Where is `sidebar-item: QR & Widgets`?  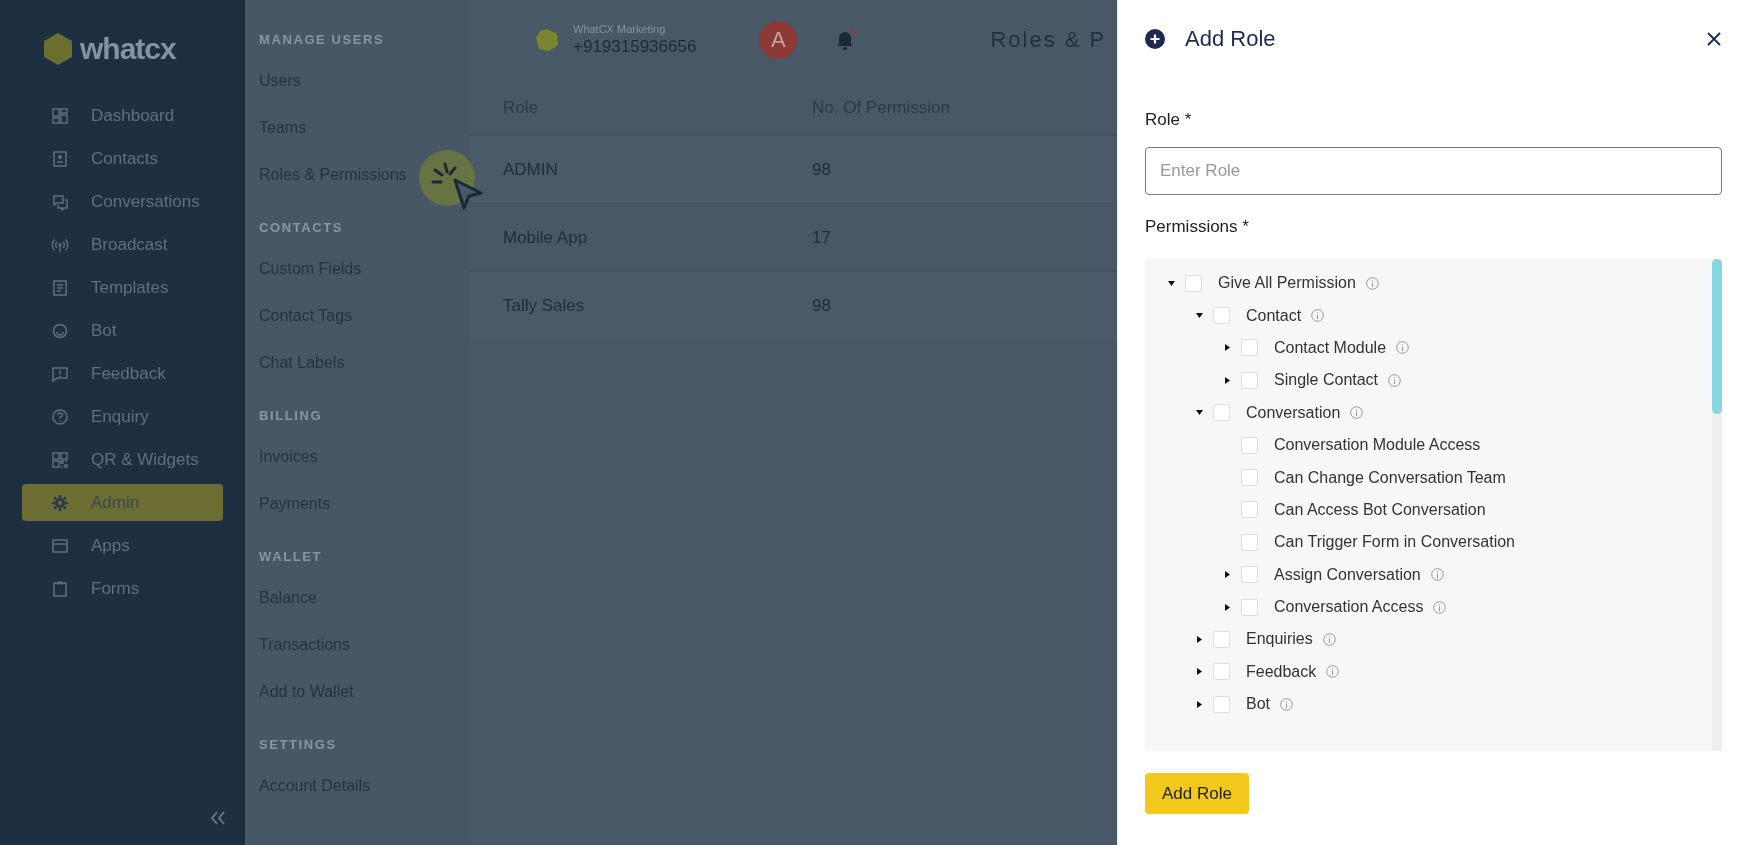
sidebar-item: QR & Widgets is located at coordinates (122, 459).